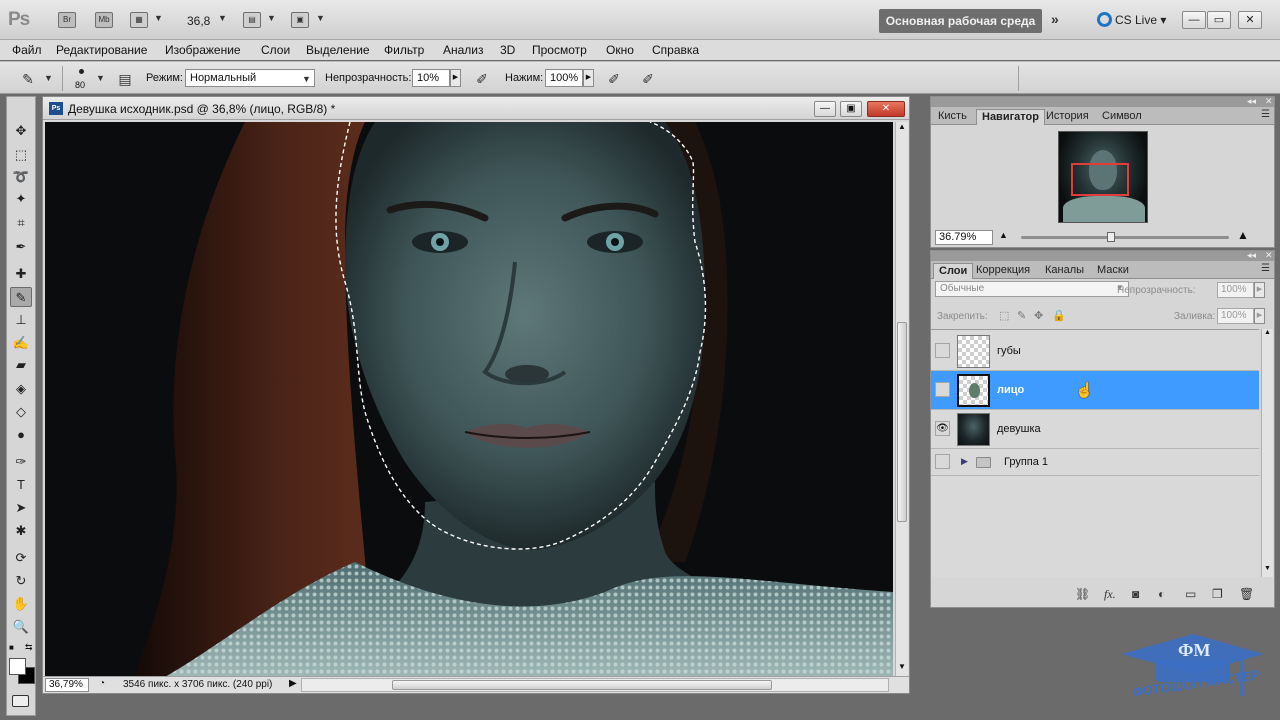 This screenshot has width=1280, height=720. Describe the element at coordinates (1111, 237) in the screenshot. I see `navigator-zoom-slider-knob` at that location.